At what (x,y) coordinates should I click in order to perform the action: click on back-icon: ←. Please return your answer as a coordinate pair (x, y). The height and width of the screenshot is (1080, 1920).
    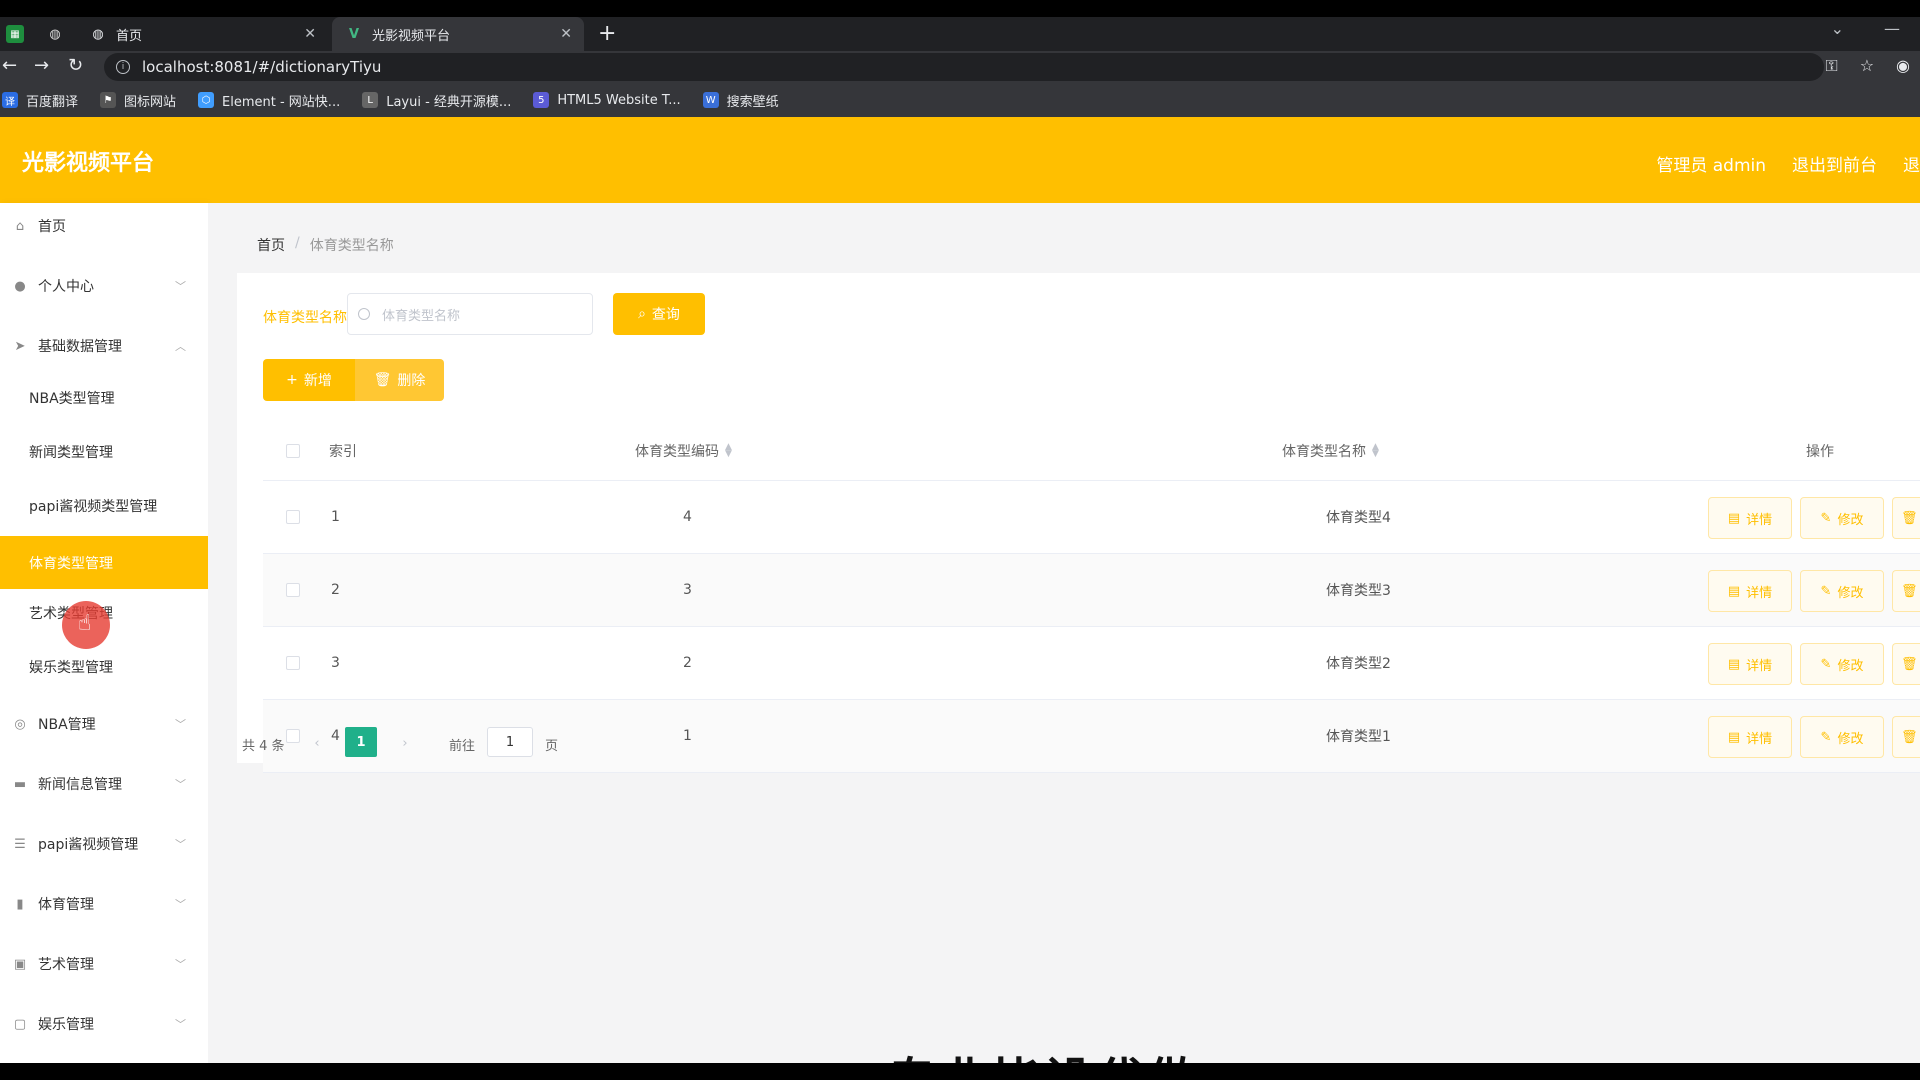
    Looking at the image, I should click on (9, 65).